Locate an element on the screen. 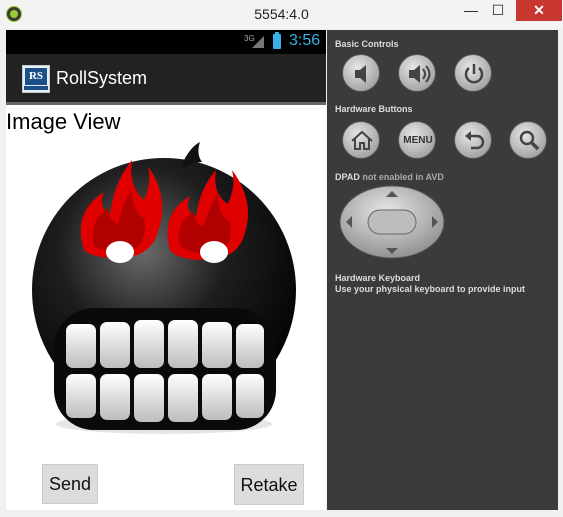 This screenshot has height=517, width=563. dpad-title: DPAD not enabled in AVD is located at coordinates (389, 177).